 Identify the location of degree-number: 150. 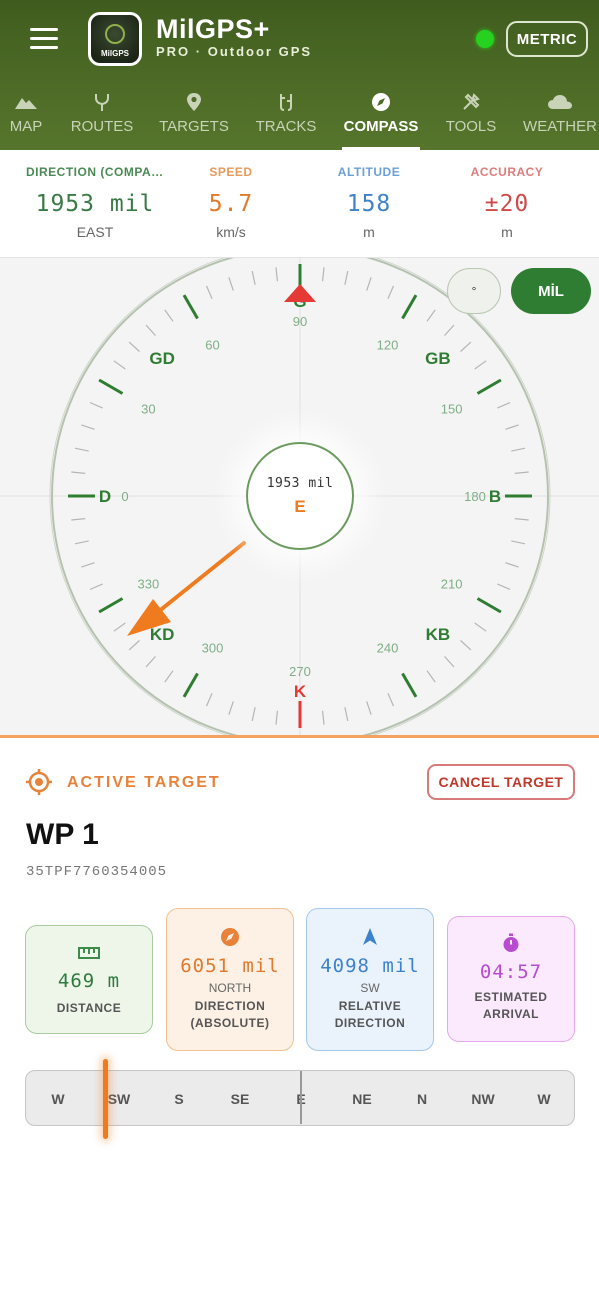
(452, 409).